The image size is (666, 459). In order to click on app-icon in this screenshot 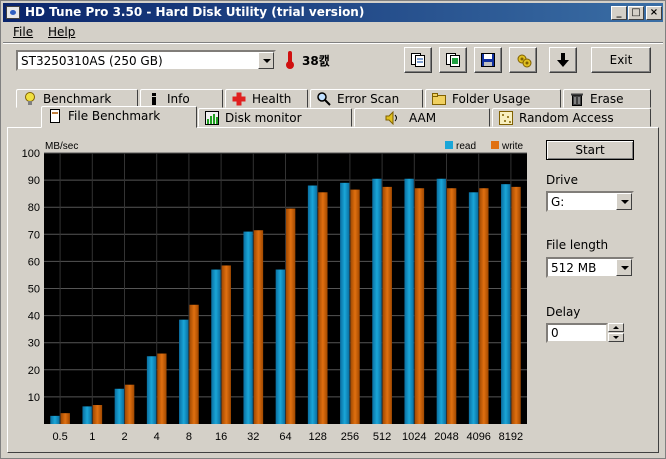, I will do `click(13, 12)`.